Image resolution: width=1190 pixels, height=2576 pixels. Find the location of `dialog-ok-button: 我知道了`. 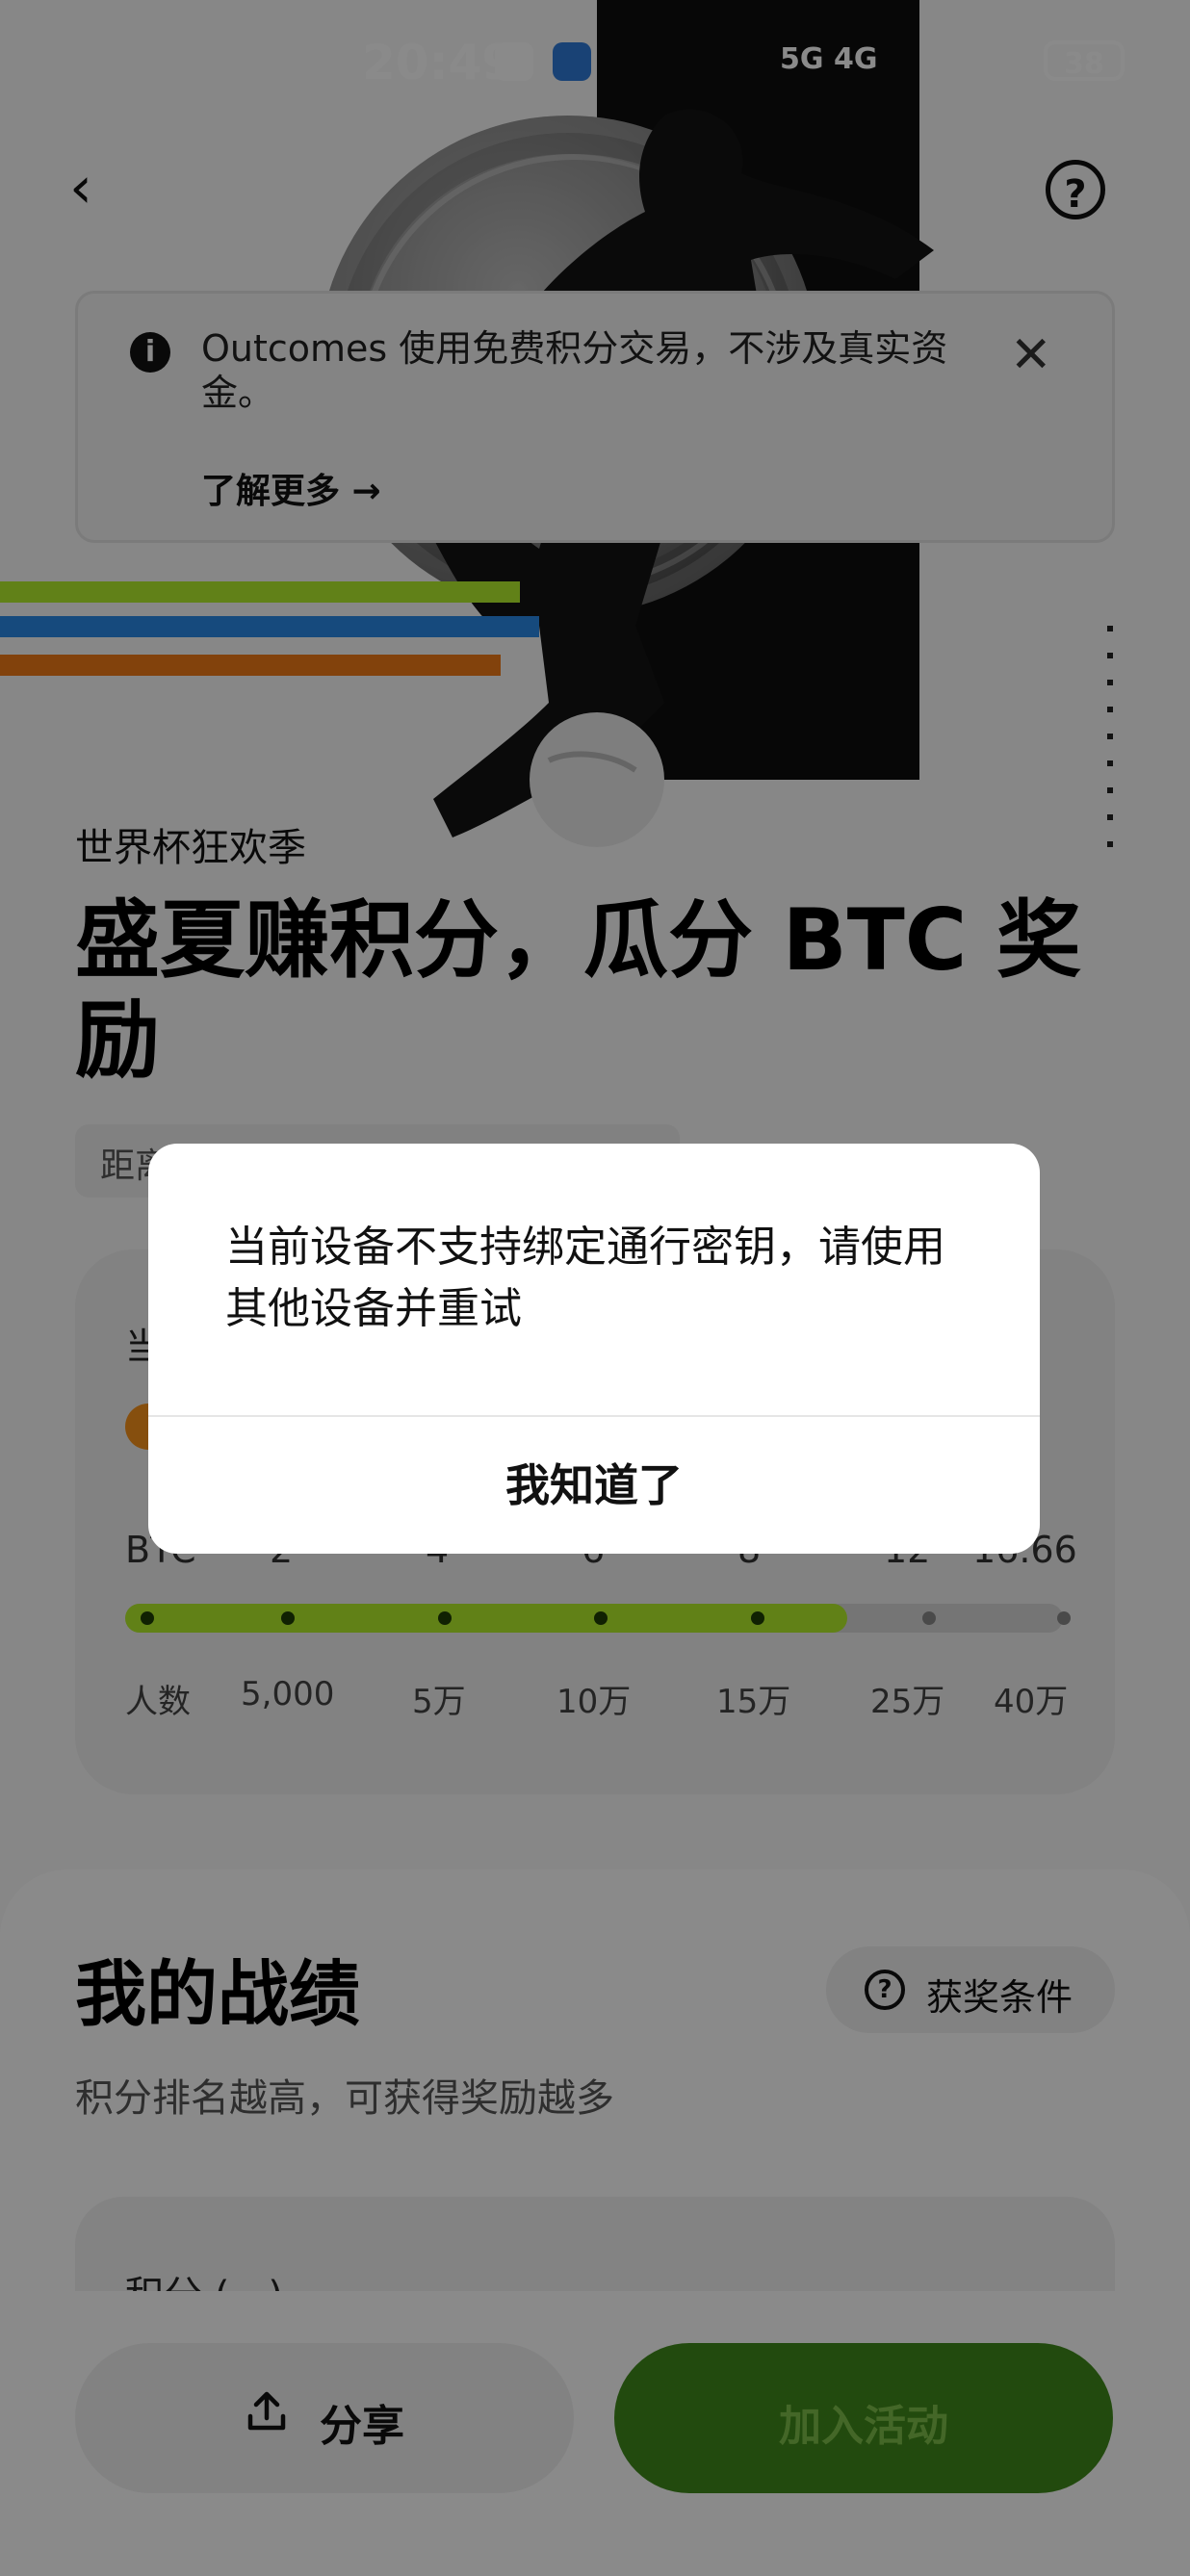

dialog-ok-button: 我知道了 is located at coordinates (594, 1486).